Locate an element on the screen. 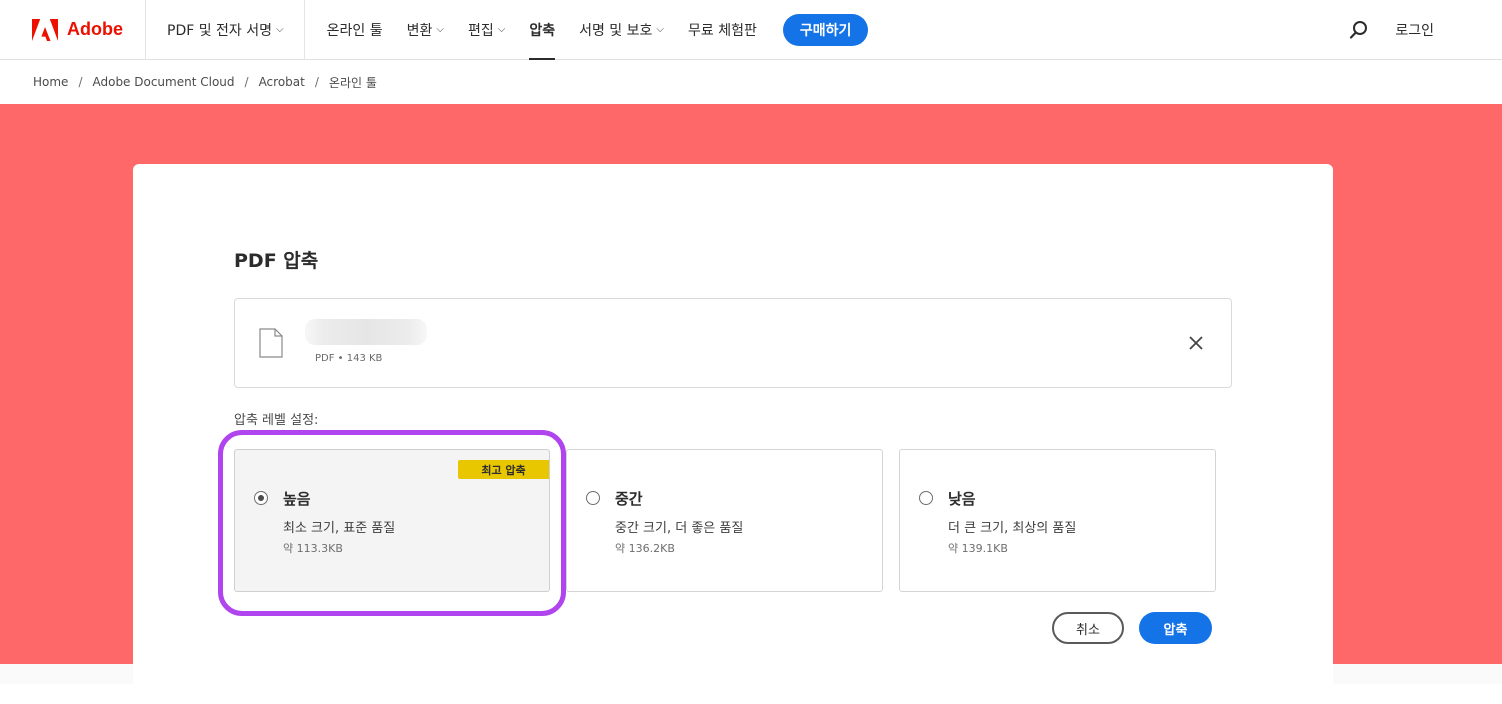  login-link: 로그인 is located at coordinates (1414, 30).